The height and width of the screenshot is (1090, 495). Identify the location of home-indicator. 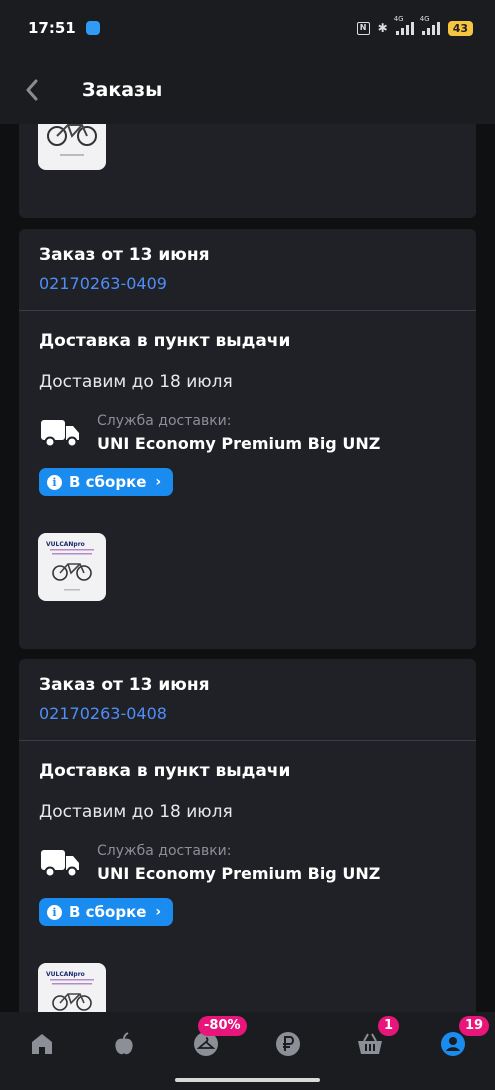
(247, 1080).